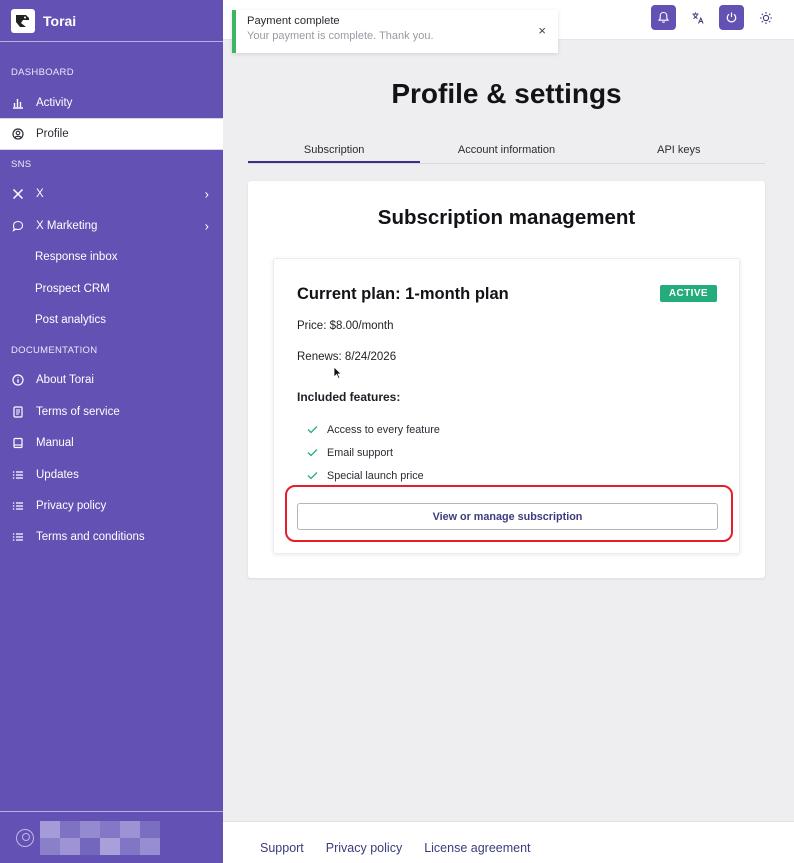  What do you see at coordinates (54, 350) in the screenshot?
I see `section-label-documentation: DOCUMENTATION` at bounding box center [54, 350].